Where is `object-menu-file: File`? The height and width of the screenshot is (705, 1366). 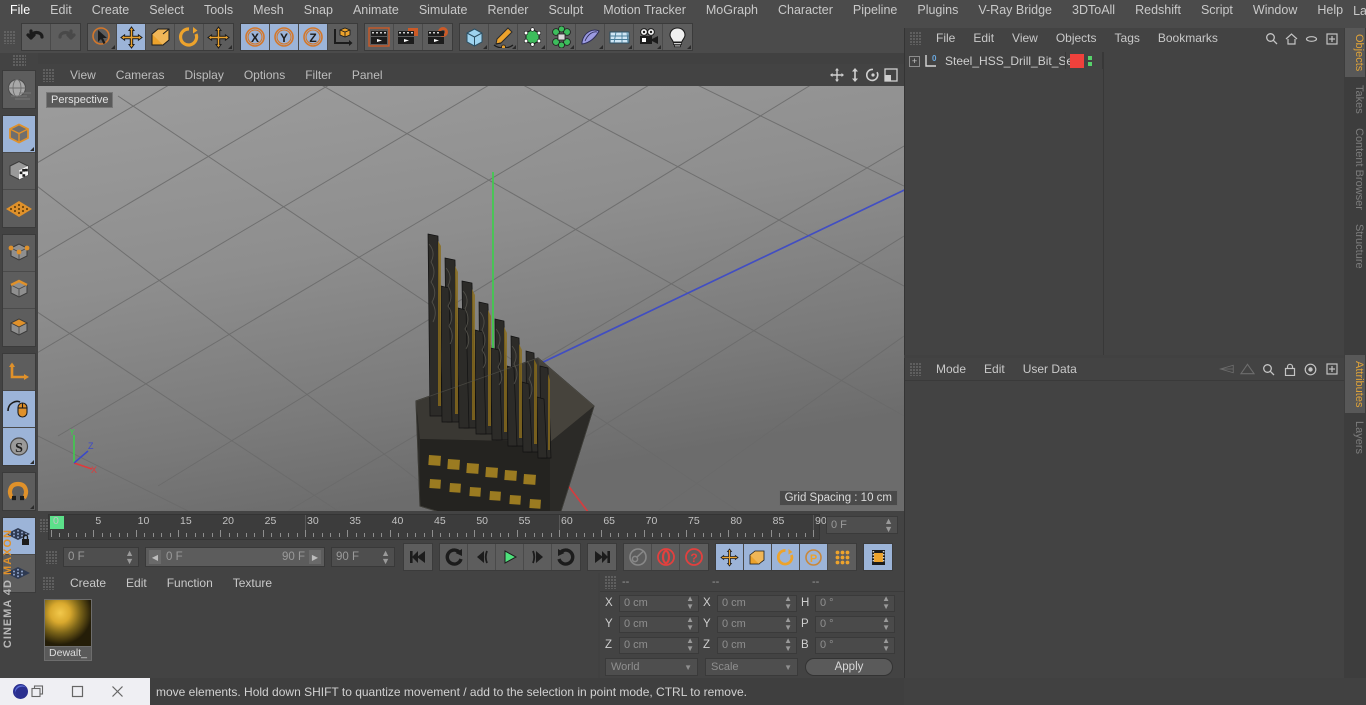
object-menu-file: File is located at coordinates (945, 38).